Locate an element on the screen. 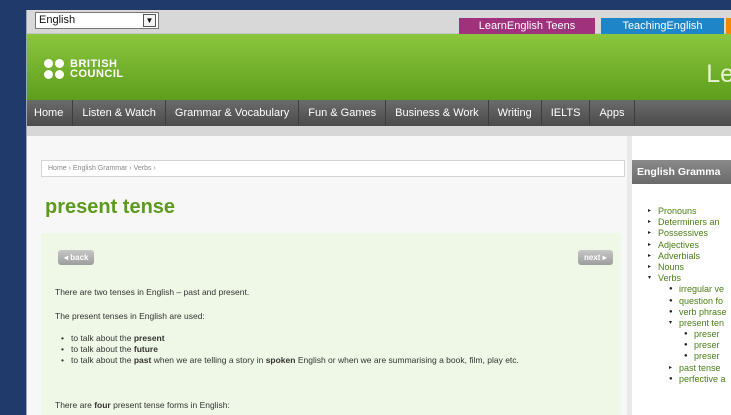 The width and height of the screenshot is (731, 415). sidebar-item: ● irregular ve is located at coordinates (681, 289).